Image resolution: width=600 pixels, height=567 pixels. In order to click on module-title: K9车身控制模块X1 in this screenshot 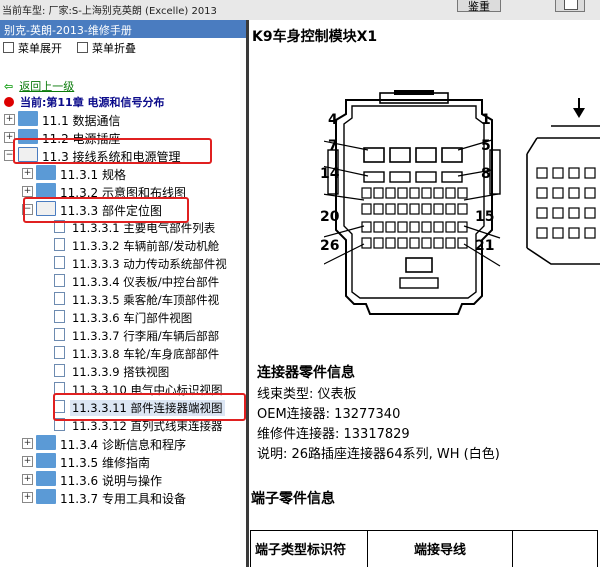, I will do `click(315, 37)`.